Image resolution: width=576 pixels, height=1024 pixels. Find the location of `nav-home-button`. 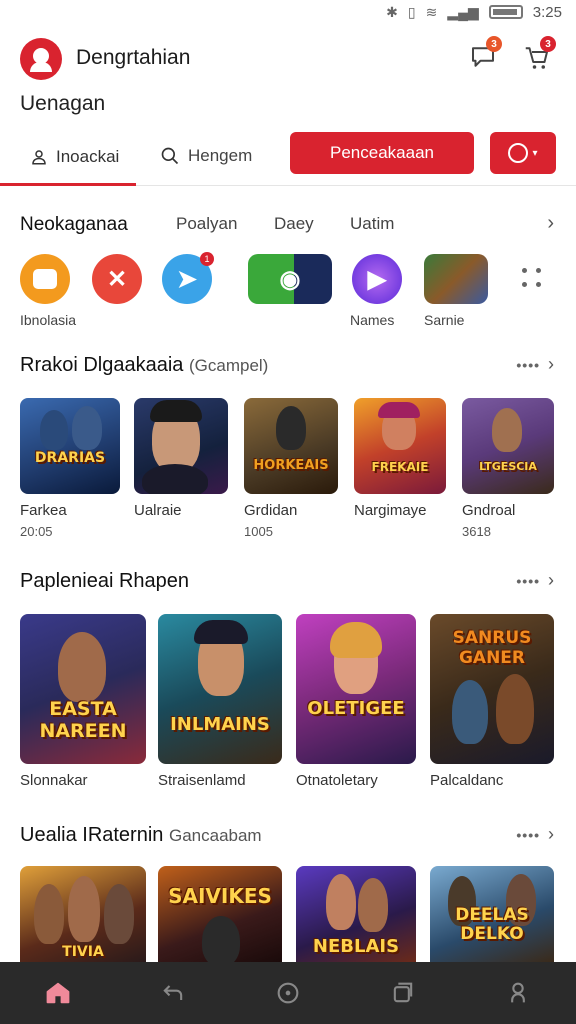

nav-home-button is located at coordinates (288, 993).